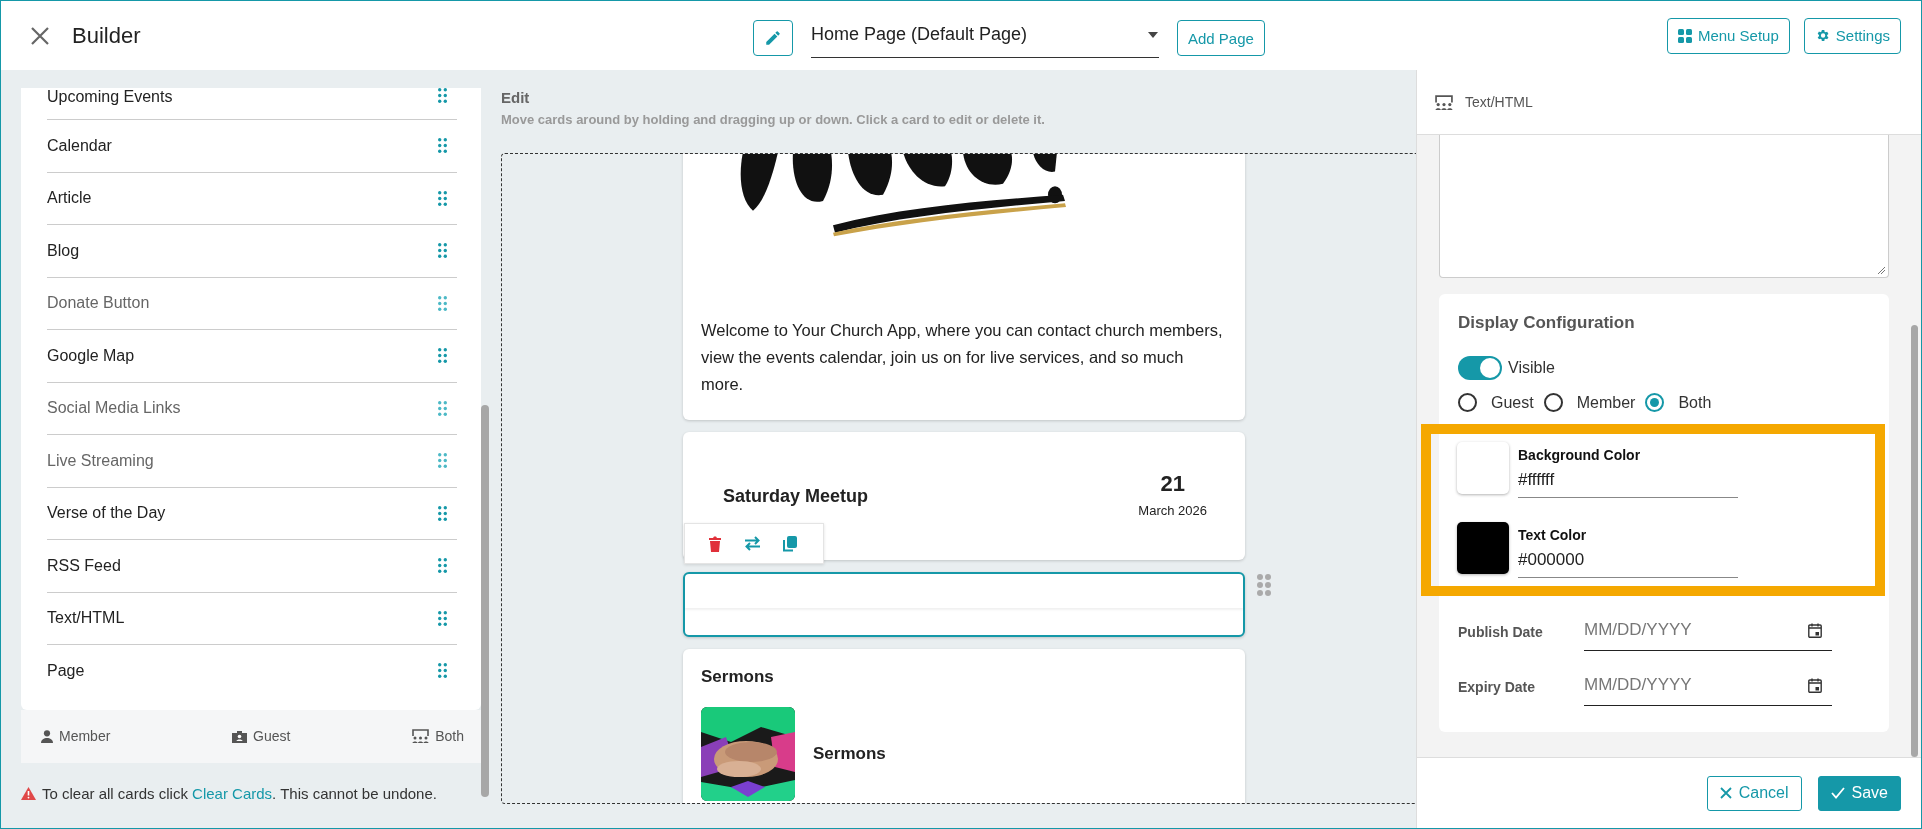 This screenshot has width=1922, height=829. What do you see at coordinates (114, 408) in the screenshot?
I see `card-type-item: Social Media Links` at bounding box center [114, 408].